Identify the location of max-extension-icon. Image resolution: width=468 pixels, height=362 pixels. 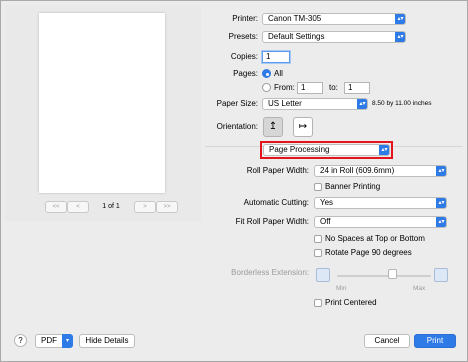
(441, 275).